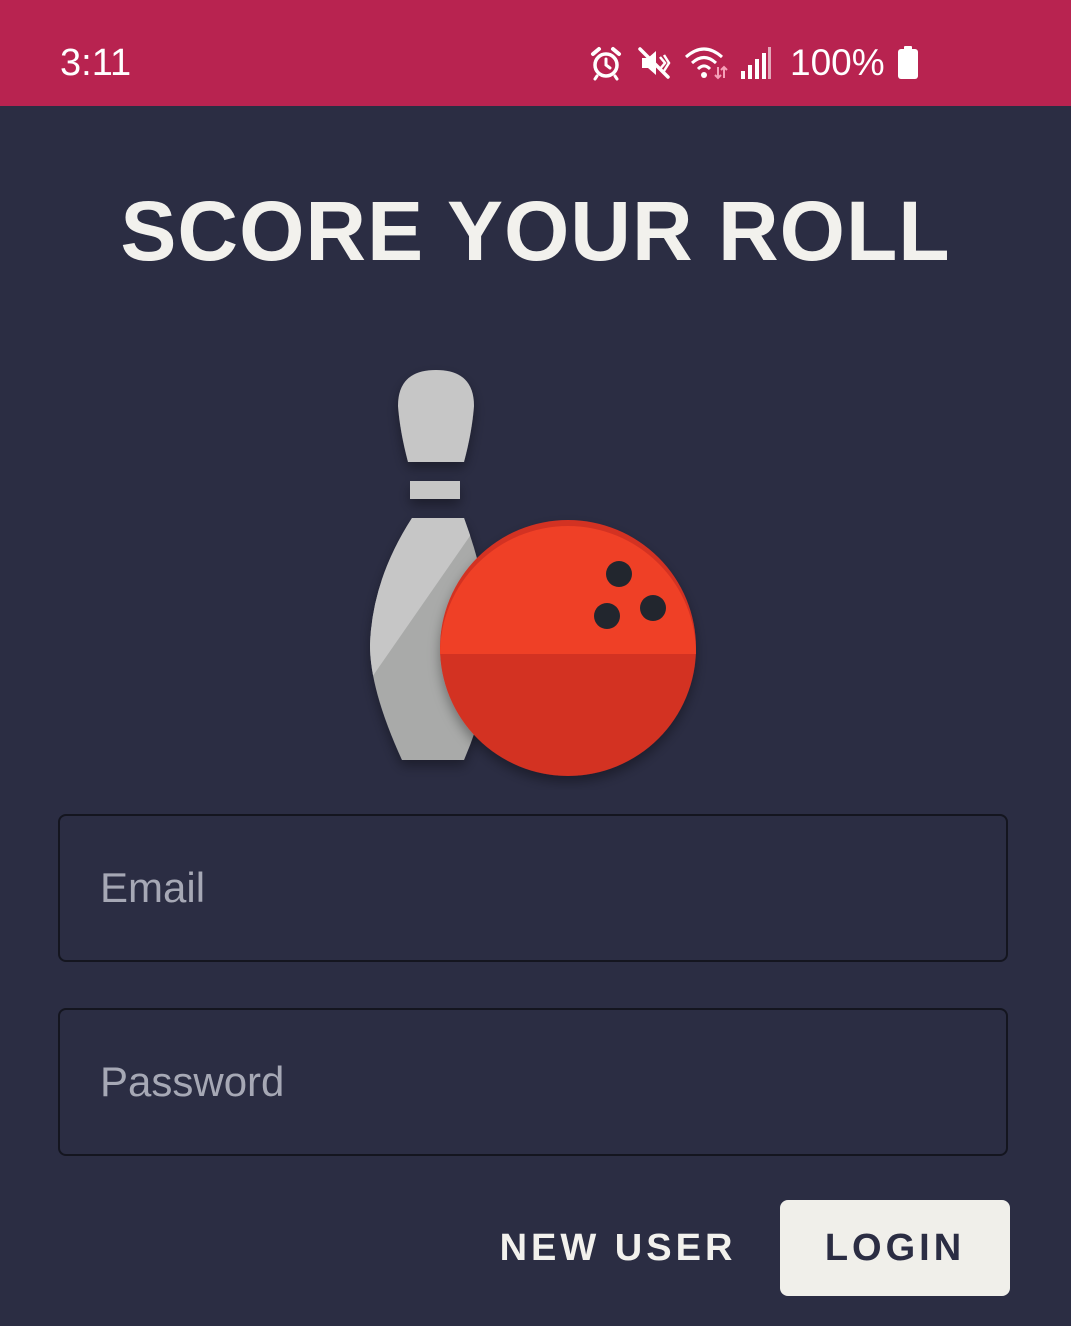  I want to click on signal-icon, so click(756, 63).